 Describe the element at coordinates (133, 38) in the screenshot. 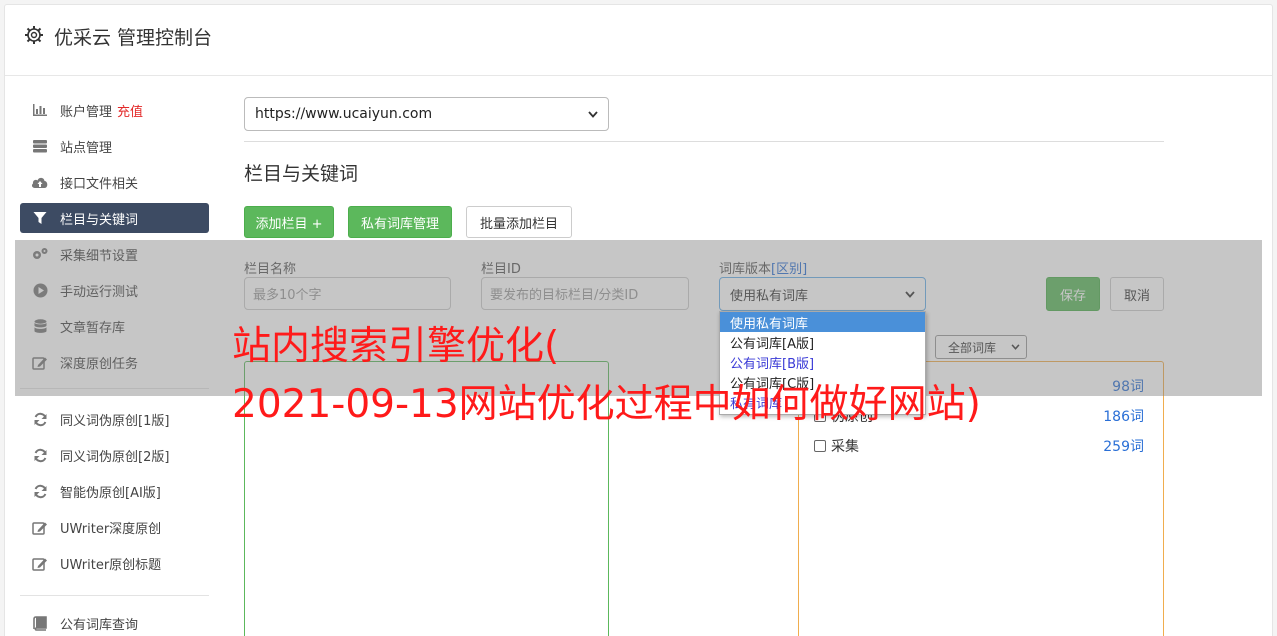

I see `page-title: 优采云 管理控制台` at that location.